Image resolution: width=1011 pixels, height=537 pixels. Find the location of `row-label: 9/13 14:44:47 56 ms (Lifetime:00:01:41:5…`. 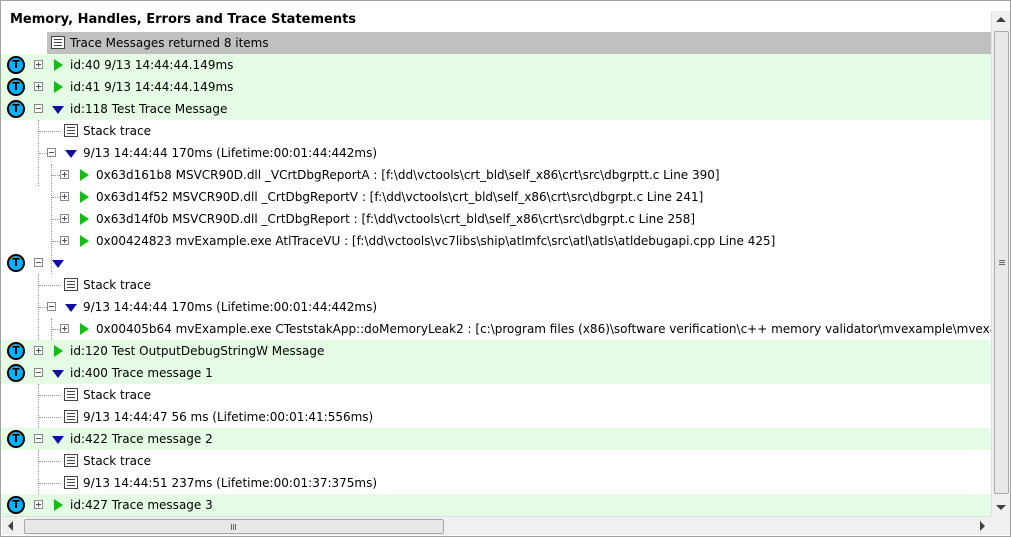

row-label: 9/13 14:44:47 56 ms (Lifetime:00:01:41:5… is located at coordinates (228, 417).